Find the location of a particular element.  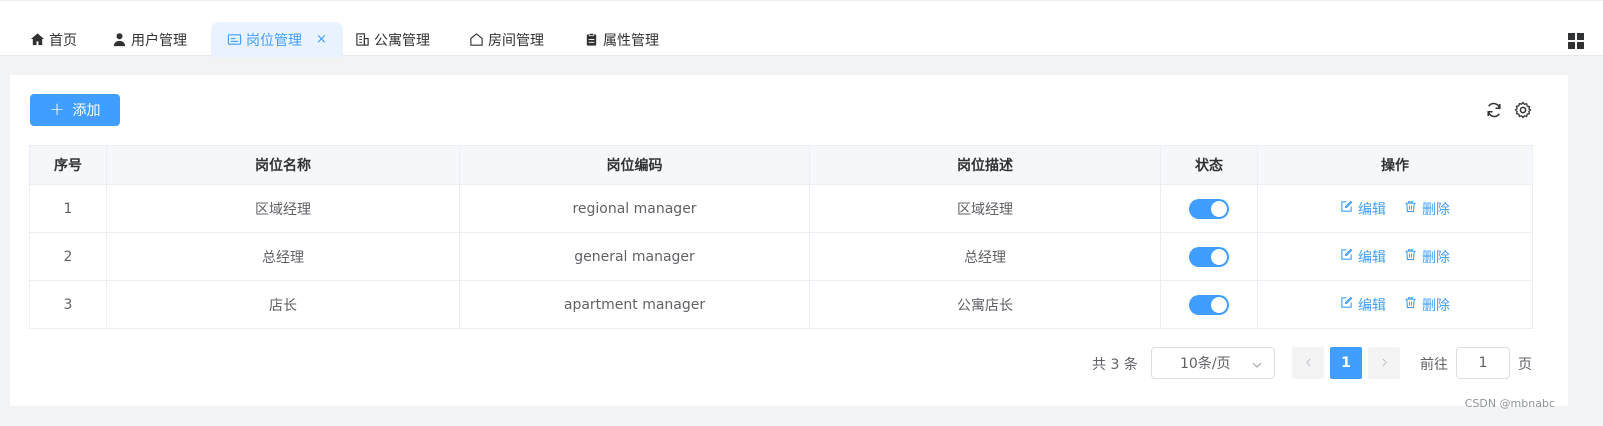

gear-icon is located at coordinates (1523, 110).